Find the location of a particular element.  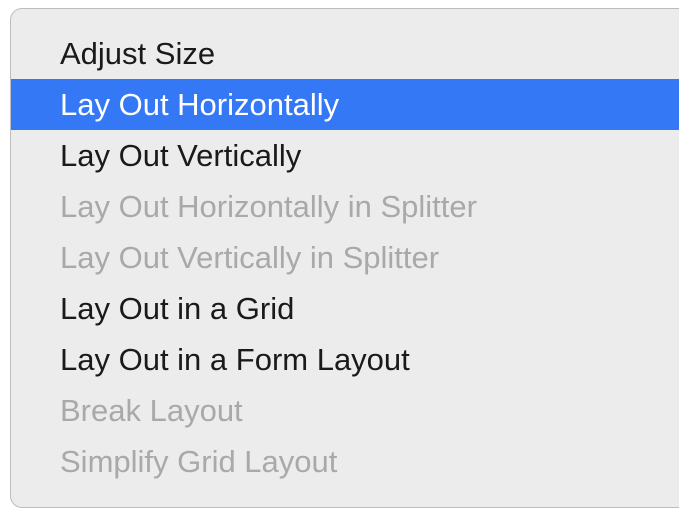

menu-item-lay-out-horizontally: Lay Out Horizontally is located at coordinates (345, 104).